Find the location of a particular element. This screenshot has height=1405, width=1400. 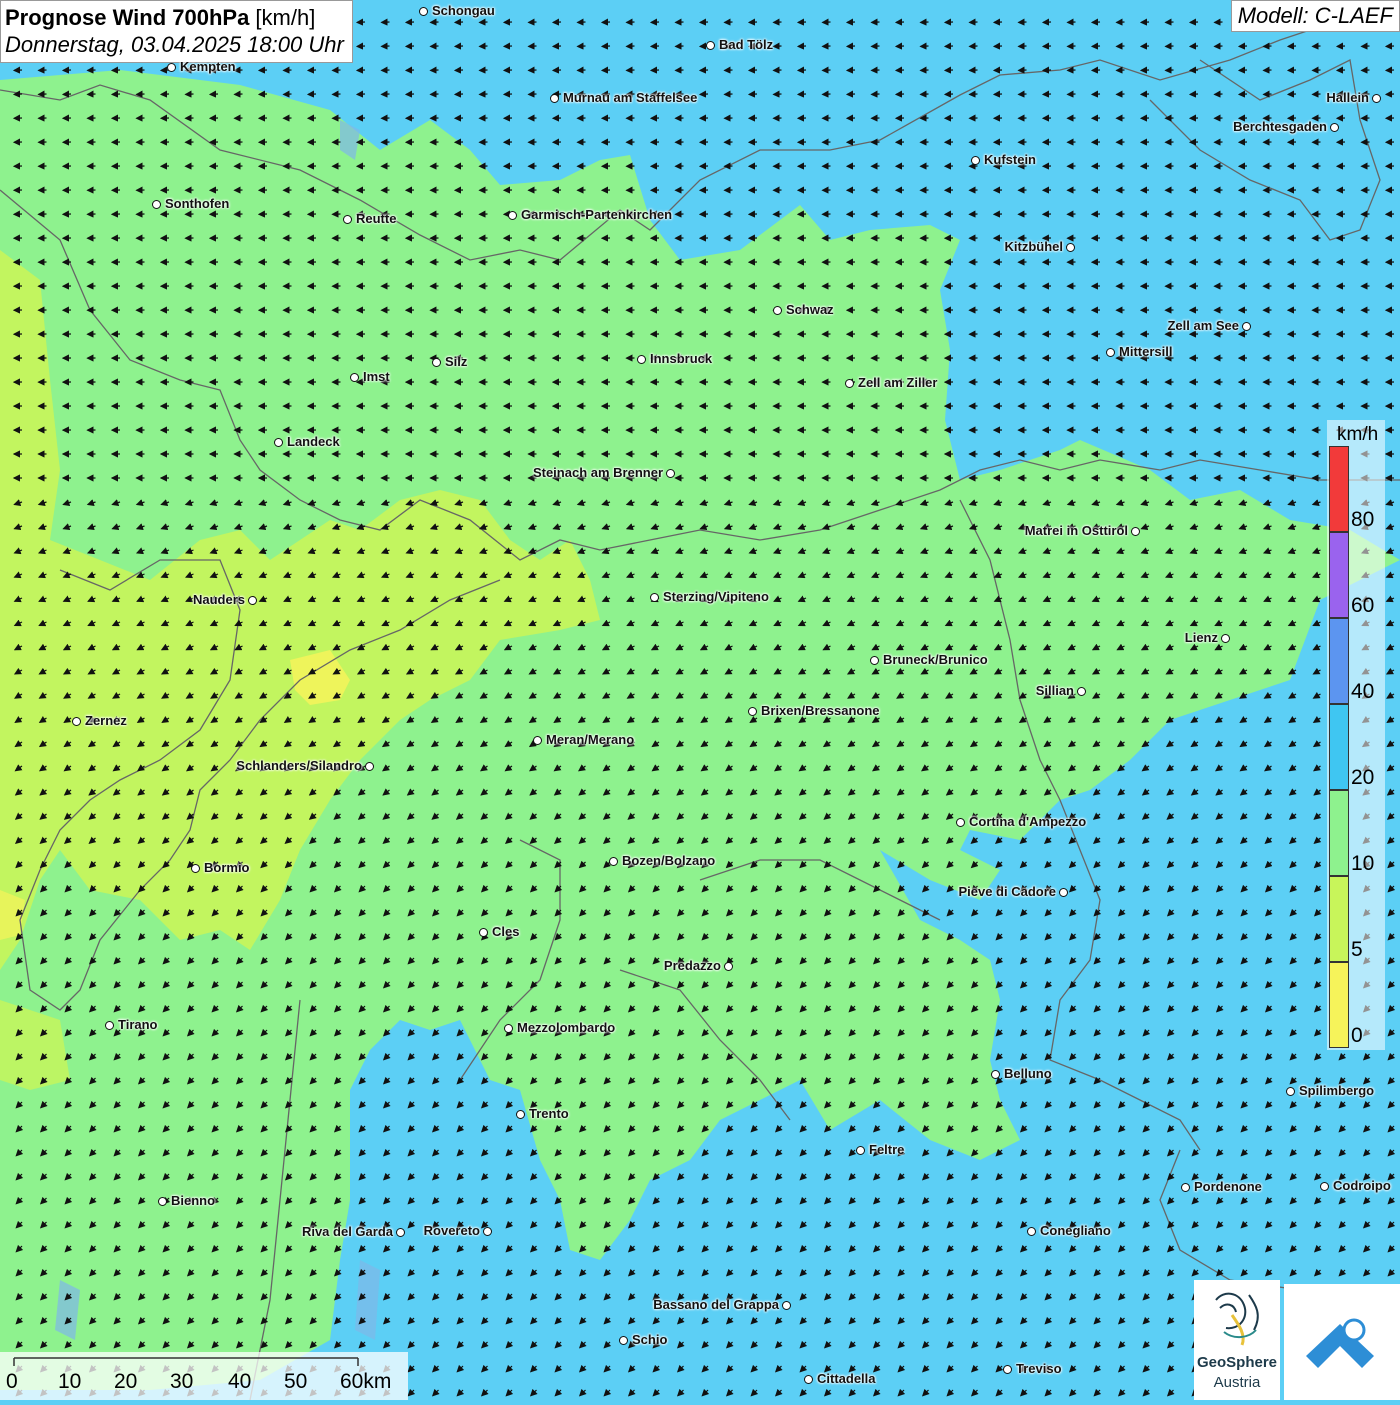

scale-bar: 0102030405060km is located at coordinates (204, 1376).